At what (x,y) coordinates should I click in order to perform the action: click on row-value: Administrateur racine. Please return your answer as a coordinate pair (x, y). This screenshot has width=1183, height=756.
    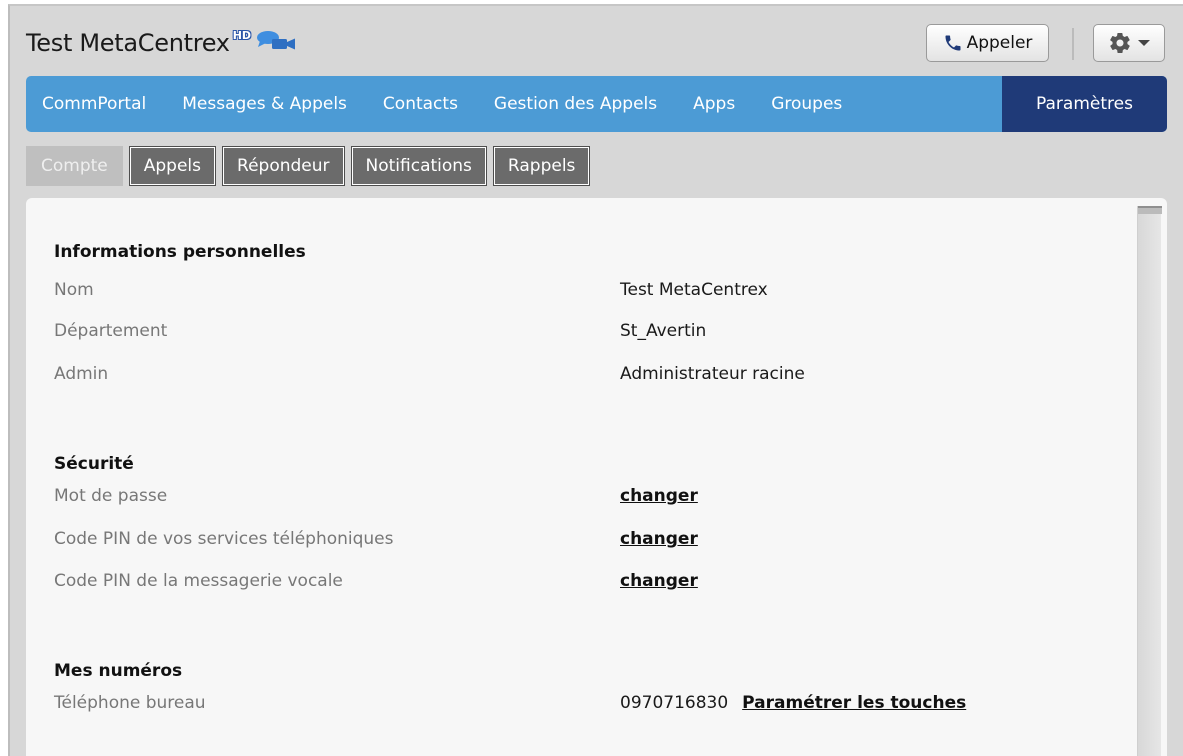
    Looking at the image, I should click on (712, 374).